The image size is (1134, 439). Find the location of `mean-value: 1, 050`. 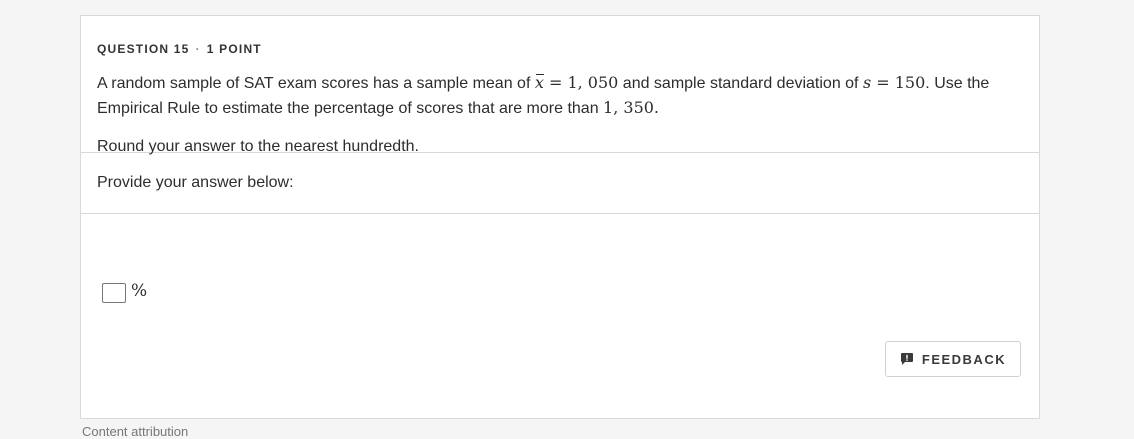

mean-value: 1, 050 is located at coordinates (593, 82).